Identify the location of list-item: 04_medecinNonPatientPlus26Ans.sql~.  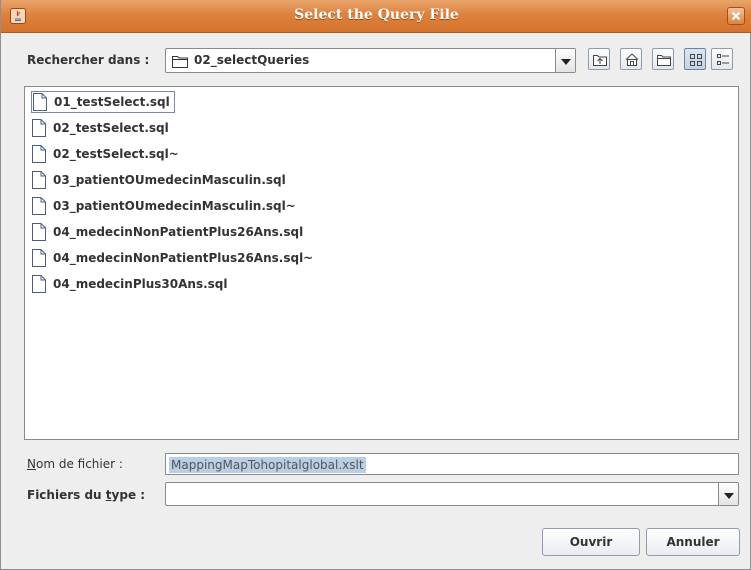
(174, 258).